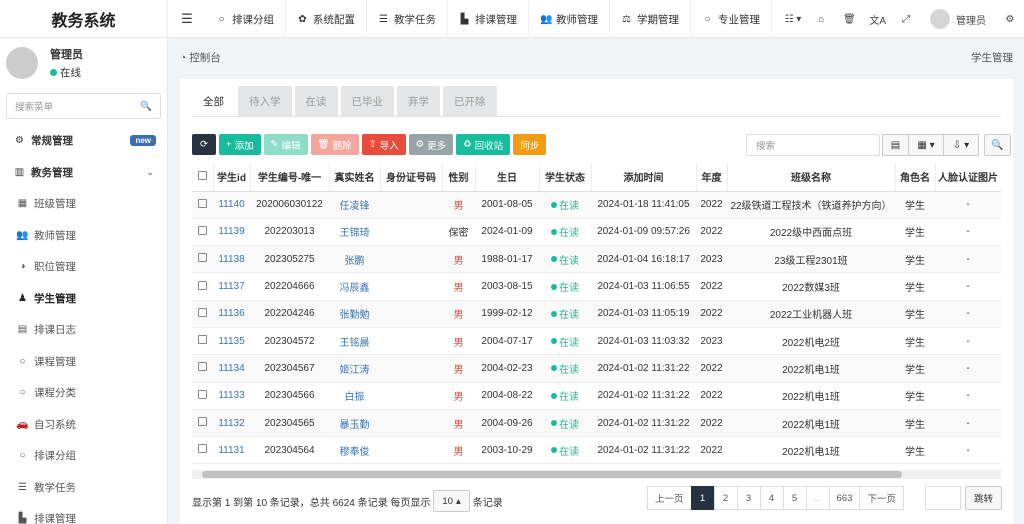 This screenshot has height=524, width=1024. What do you see at coordinates (326, 19) in the screenshot?
I see `topnav-item-1: ✿ 系统配置` at bounding box center [326, 19].